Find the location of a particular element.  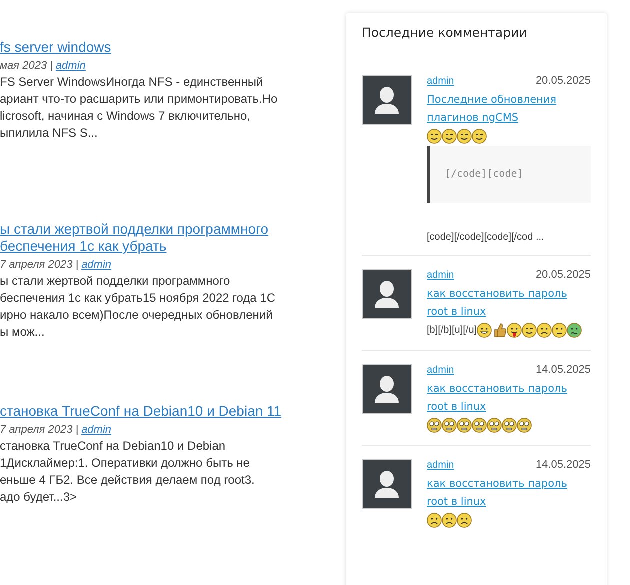

comment-text: [b][/b][u][/u] is located at coordinates (452, 330).